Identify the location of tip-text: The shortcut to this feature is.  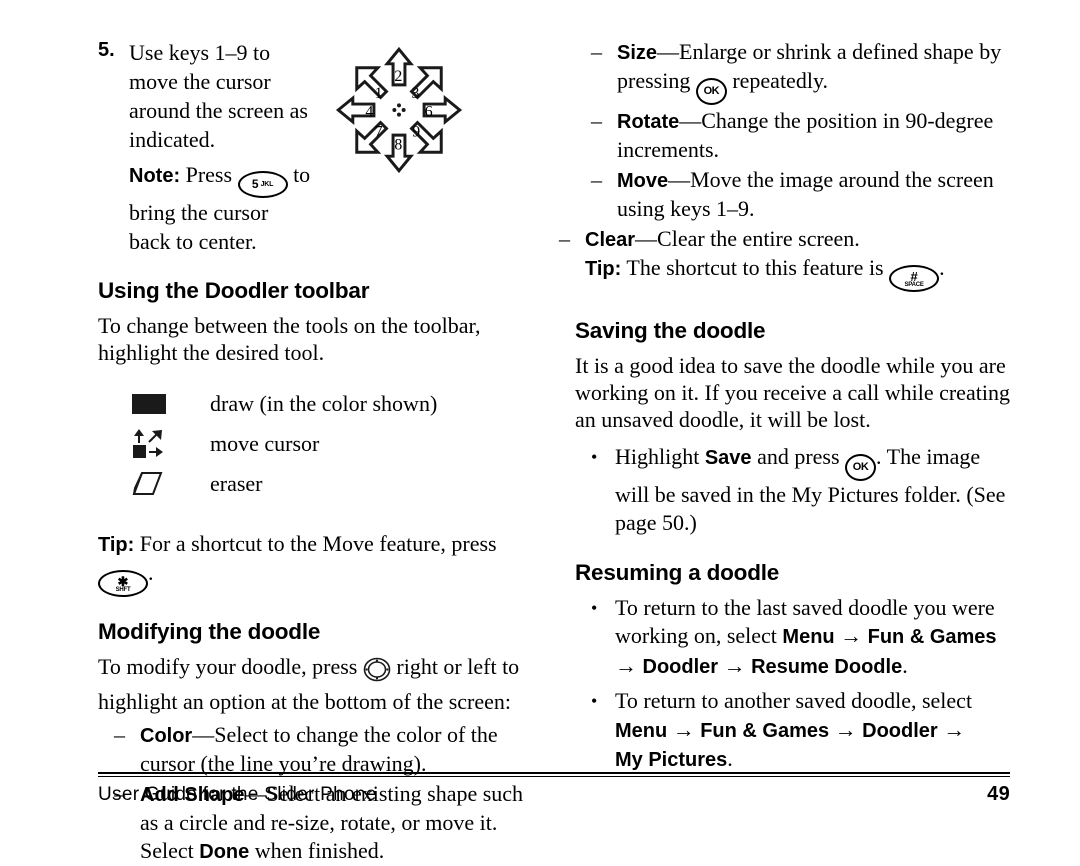
(755, 267).